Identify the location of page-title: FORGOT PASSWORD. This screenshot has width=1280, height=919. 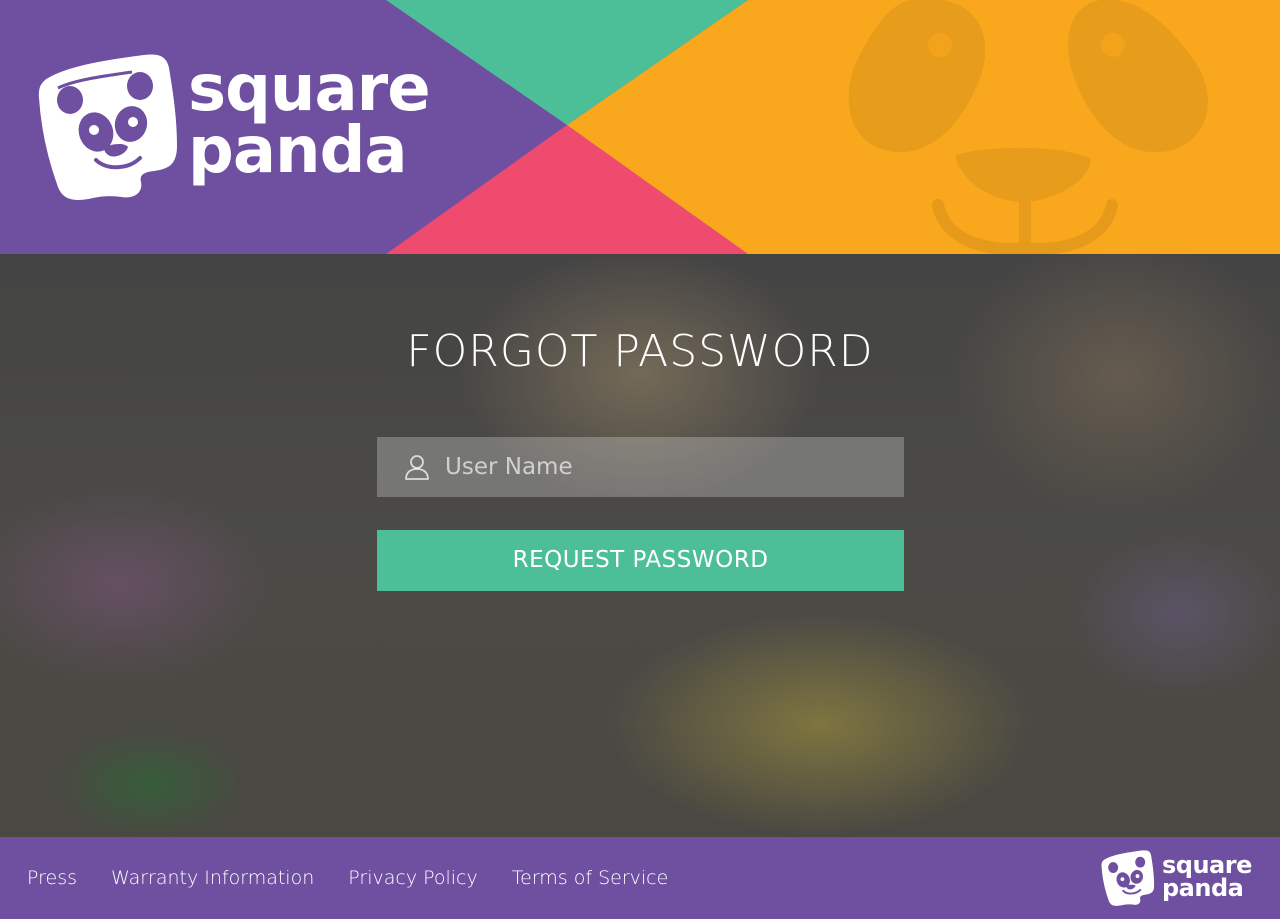
(640, 351).